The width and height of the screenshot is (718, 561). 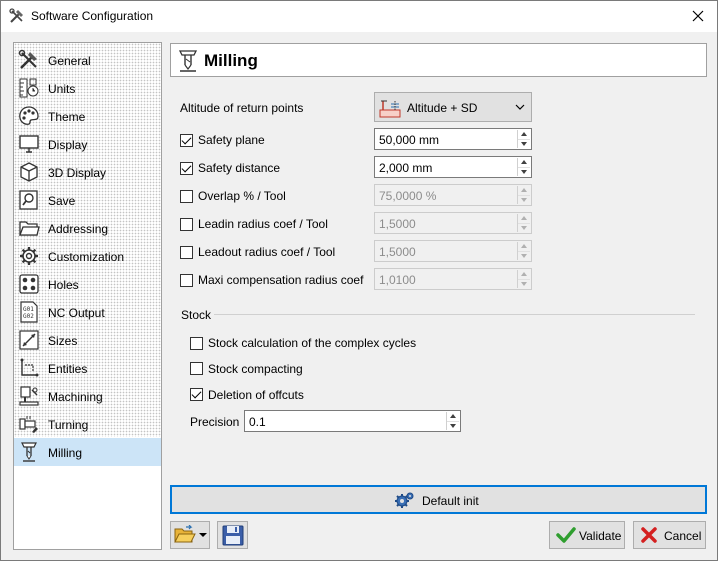 I want to click on overlap-checkbox, so click(x=186, y=196).